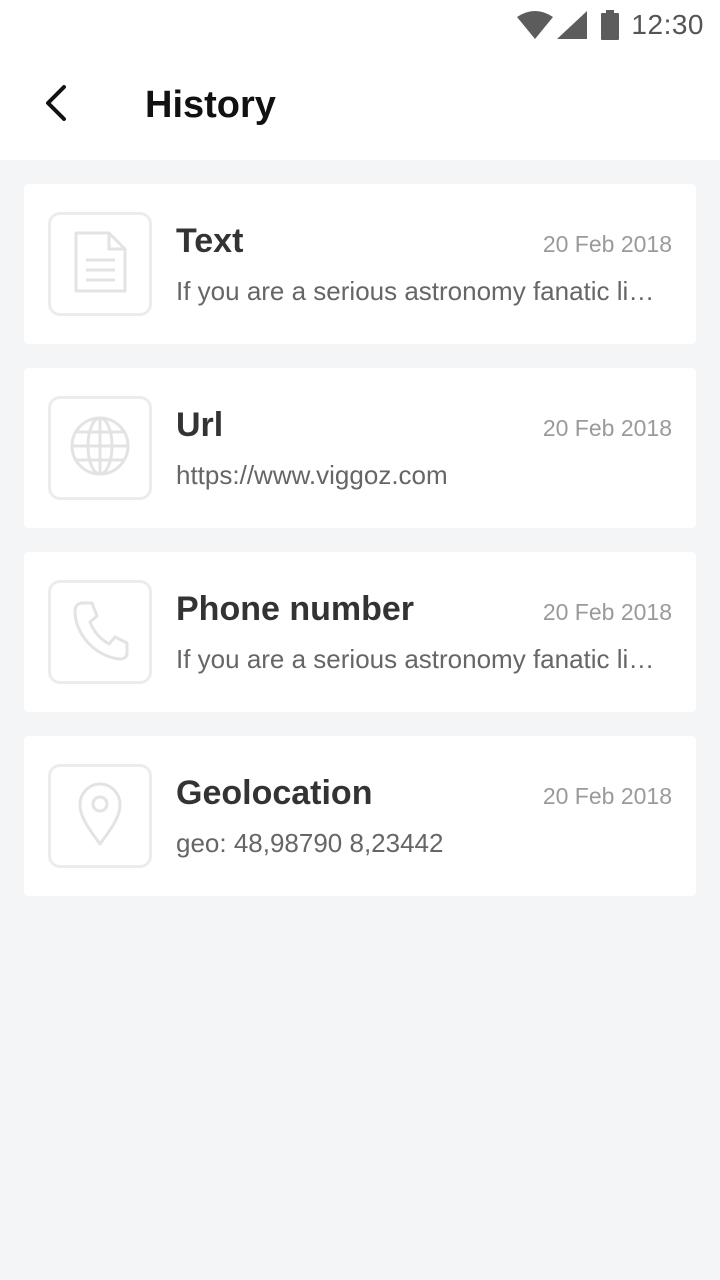  What do you see at coordinates (360, 25) in the screenshot?
I see `status-bar: 12:30` at bounding box center [360, 25].